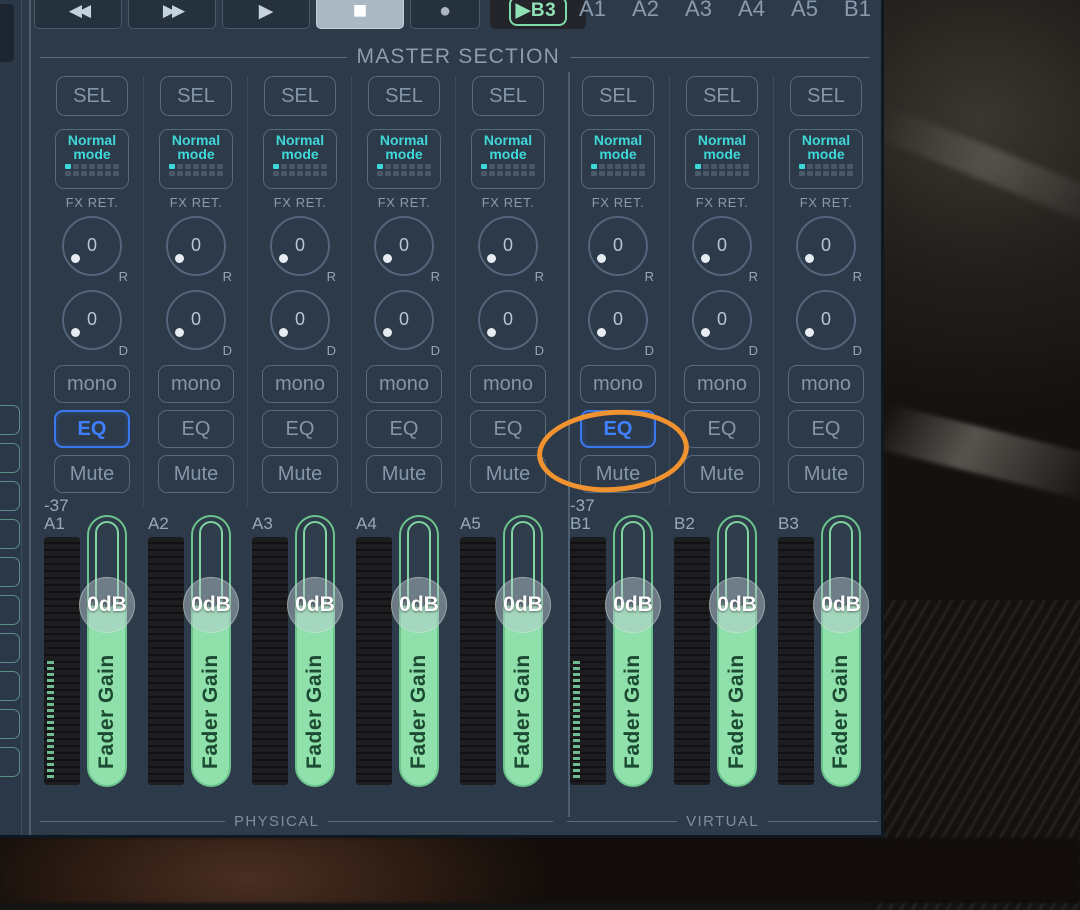  What do you see at coordinates (826, 248) in the screenshot?
I see `fx-return-b3-knob: 0R` at bounding box center [826, 248].